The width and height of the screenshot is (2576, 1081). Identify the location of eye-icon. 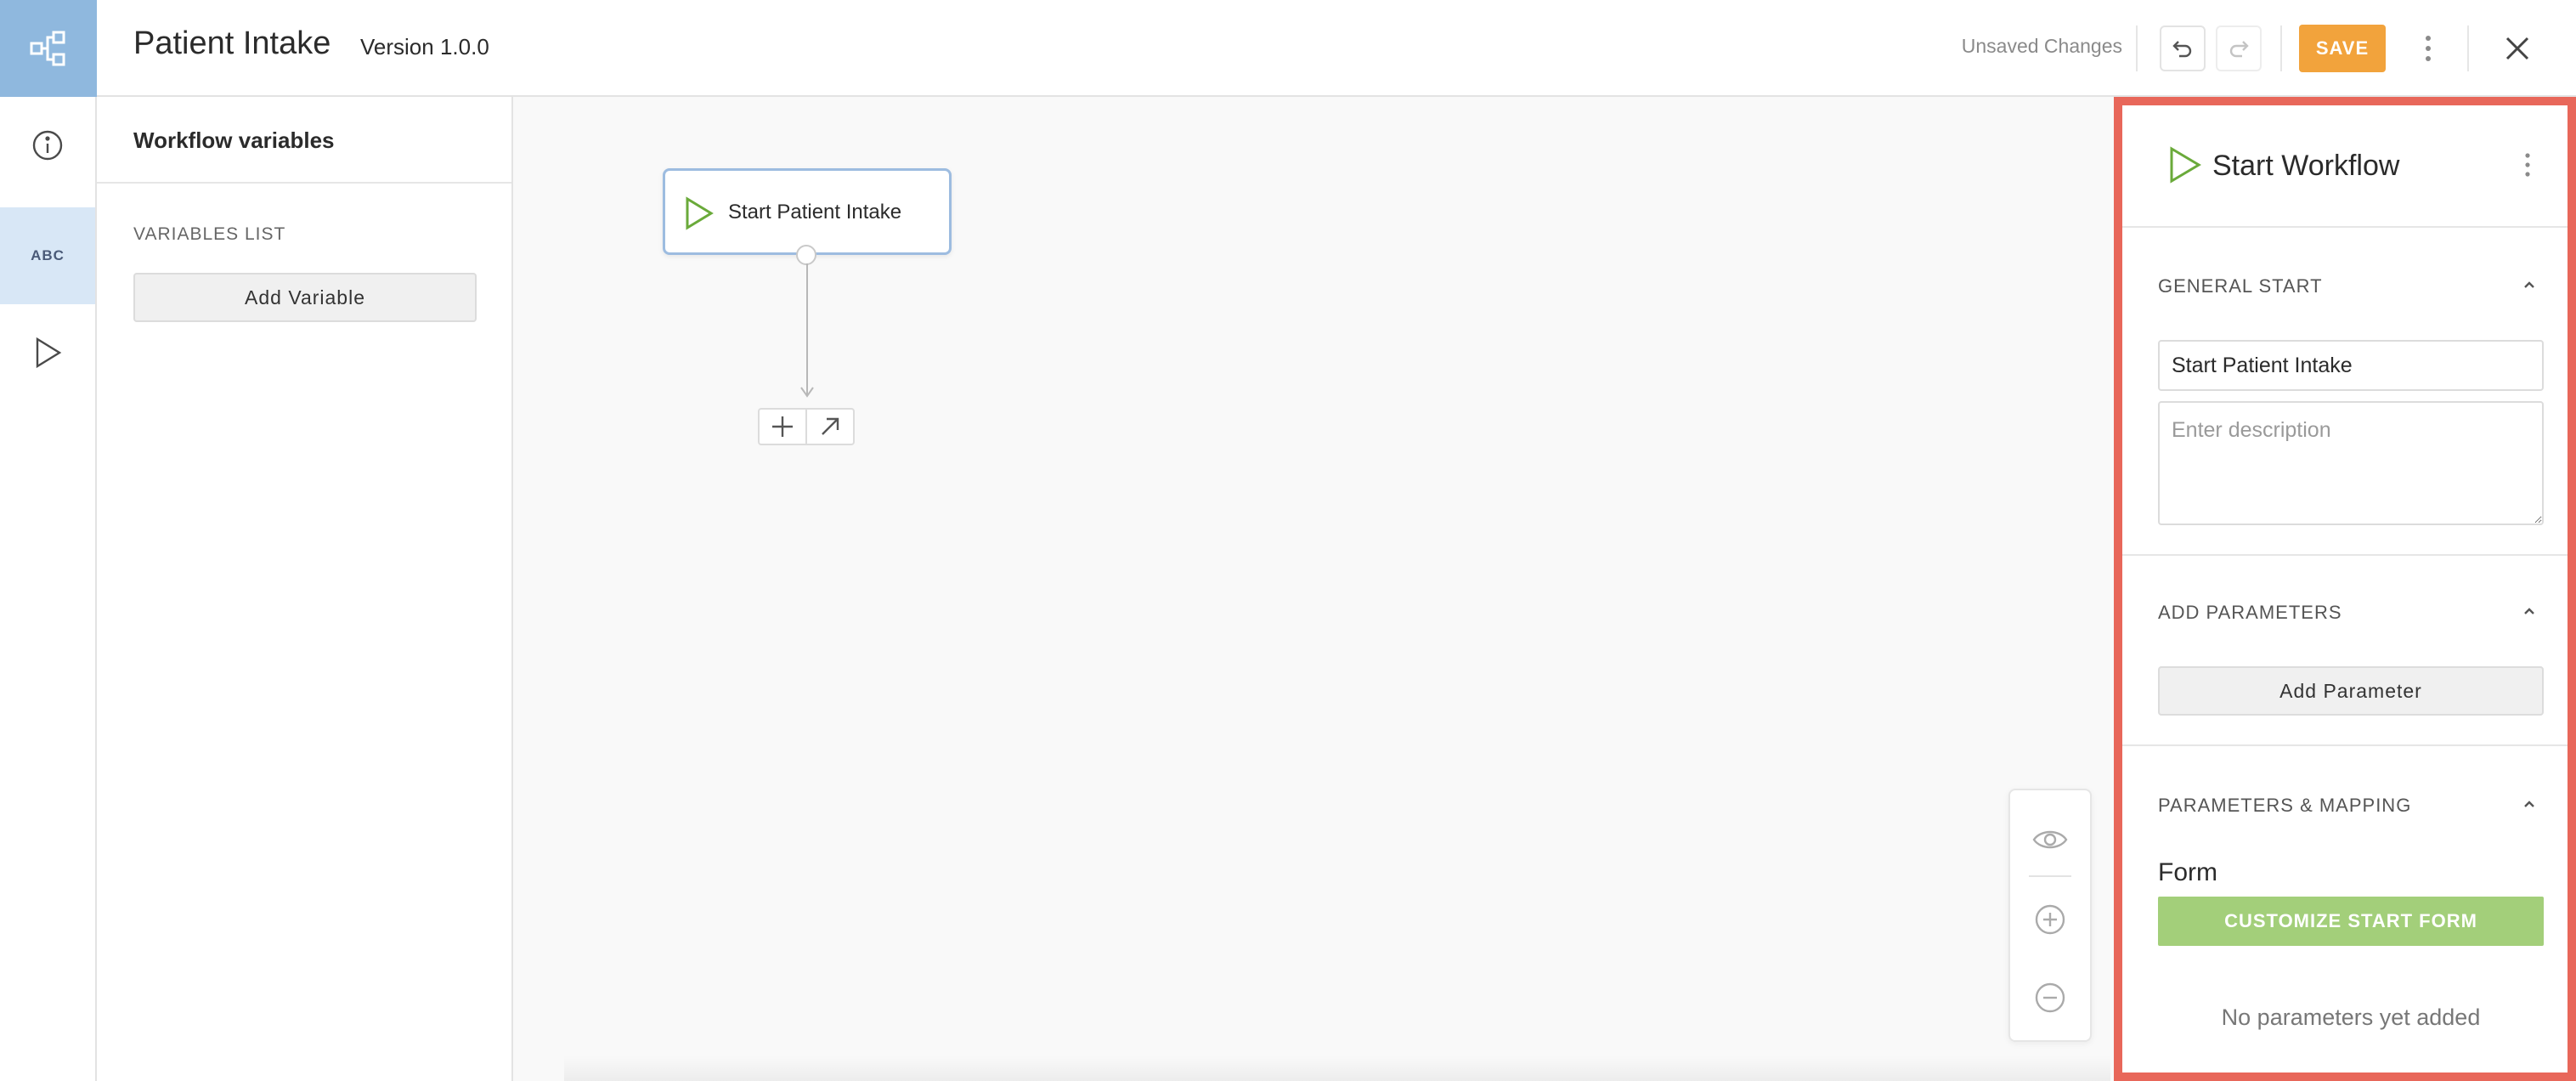
(2050, 839).